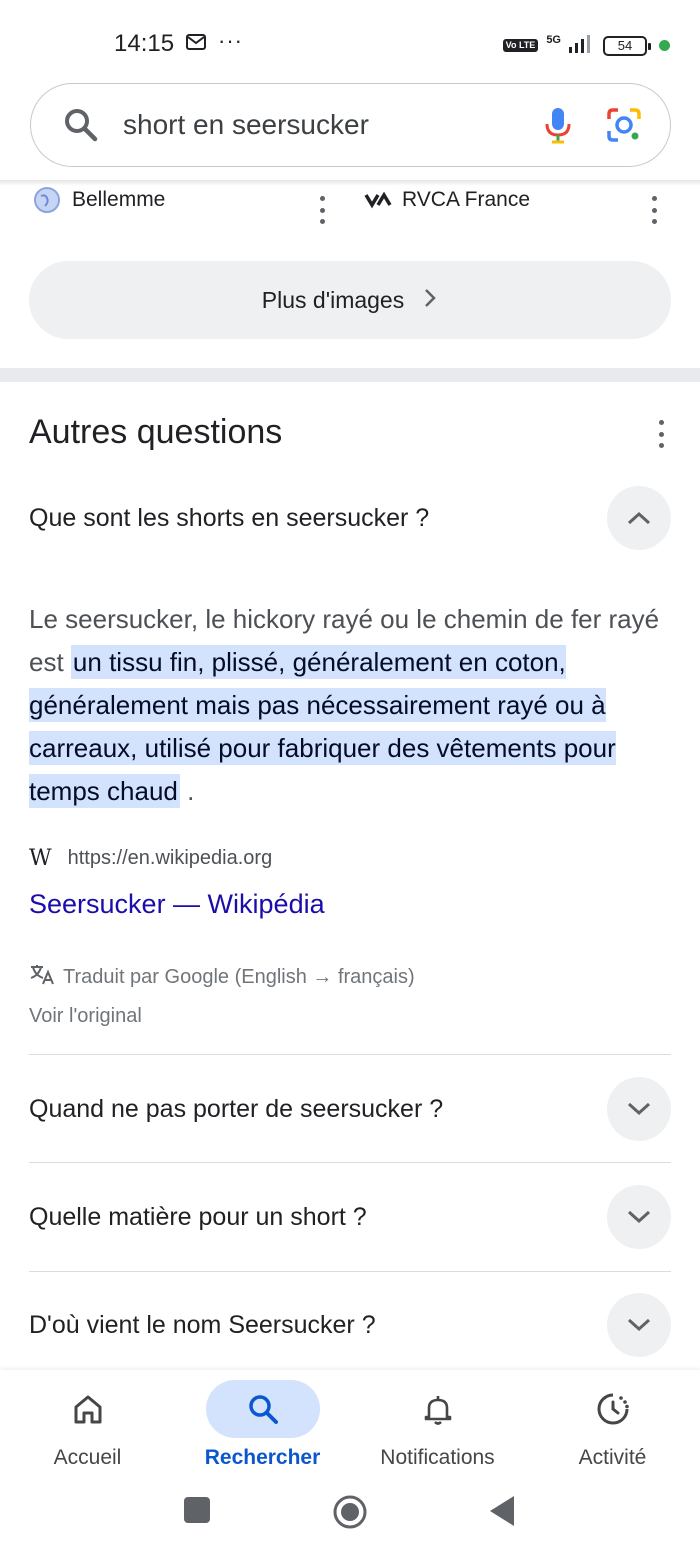 The width and height of the screenshot is (700, 1556). I want to click on bell-icon, so click(438, 1409).